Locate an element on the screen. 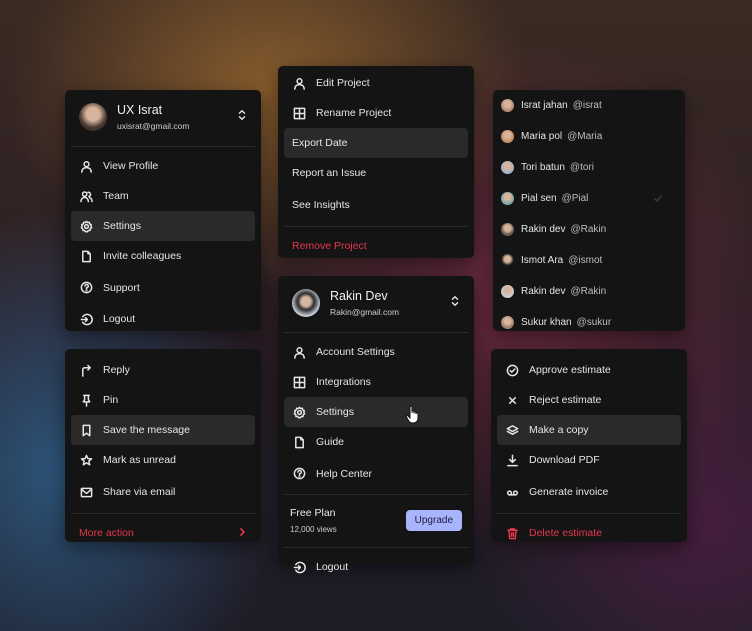 This screenshot has width=752, height=631. trash-icon is located at coordinates (512, 533).